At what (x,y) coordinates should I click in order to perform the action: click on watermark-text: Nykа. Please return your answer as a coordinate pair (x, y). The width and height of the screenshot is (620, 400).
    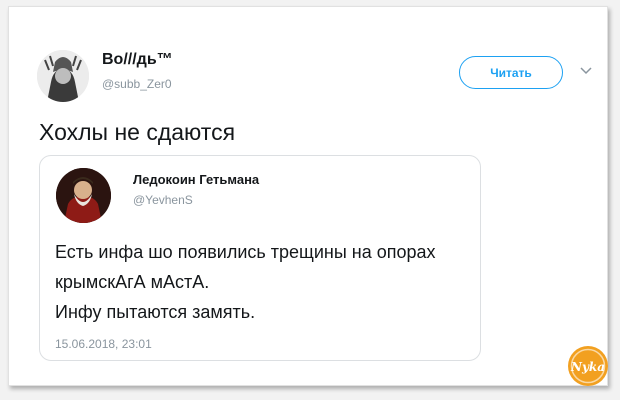
    Looking at the image, I should click on (587, 367).